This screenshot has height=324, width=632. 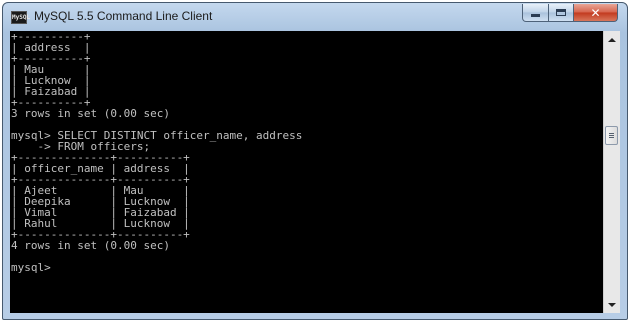 What do you see at coordinates (611, 135) in the screenshot?
I see `scrollbar-thumb` at bounding box center [611, 135].